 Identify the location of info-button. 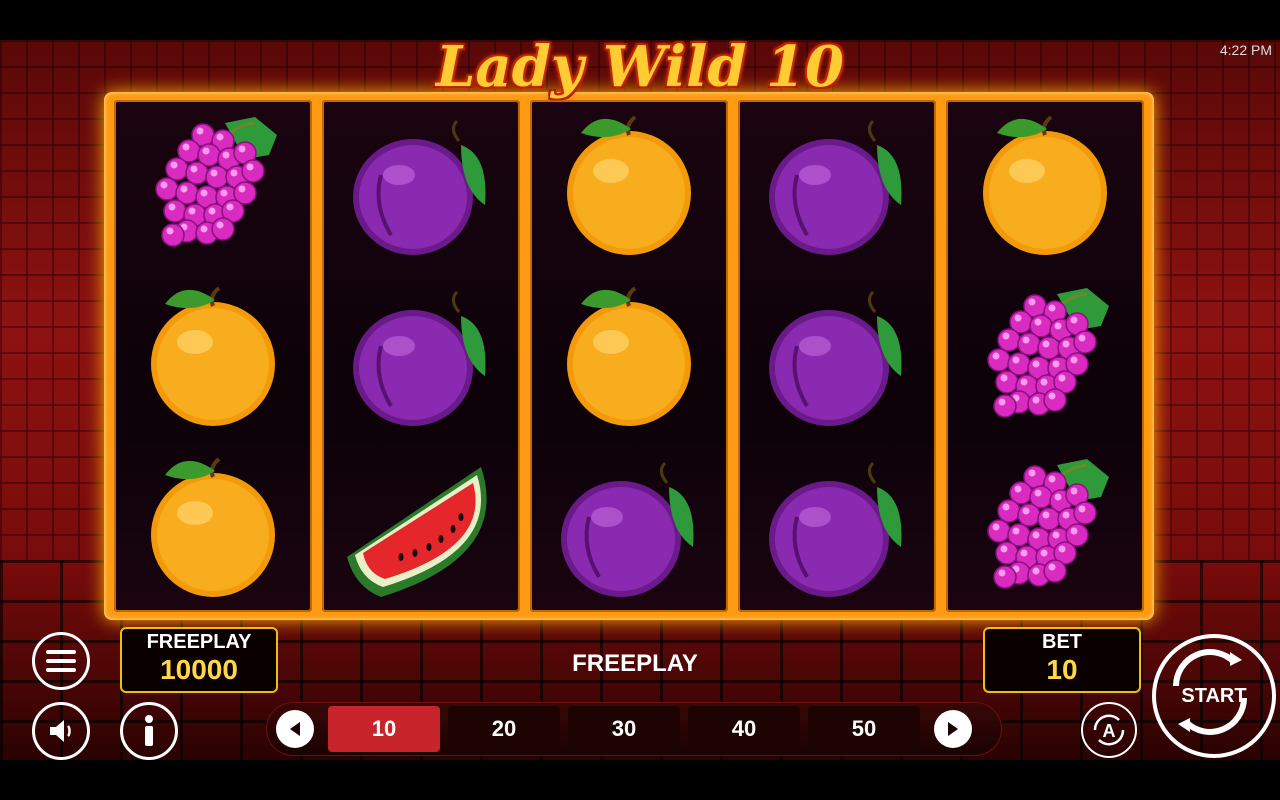
(149, 731).